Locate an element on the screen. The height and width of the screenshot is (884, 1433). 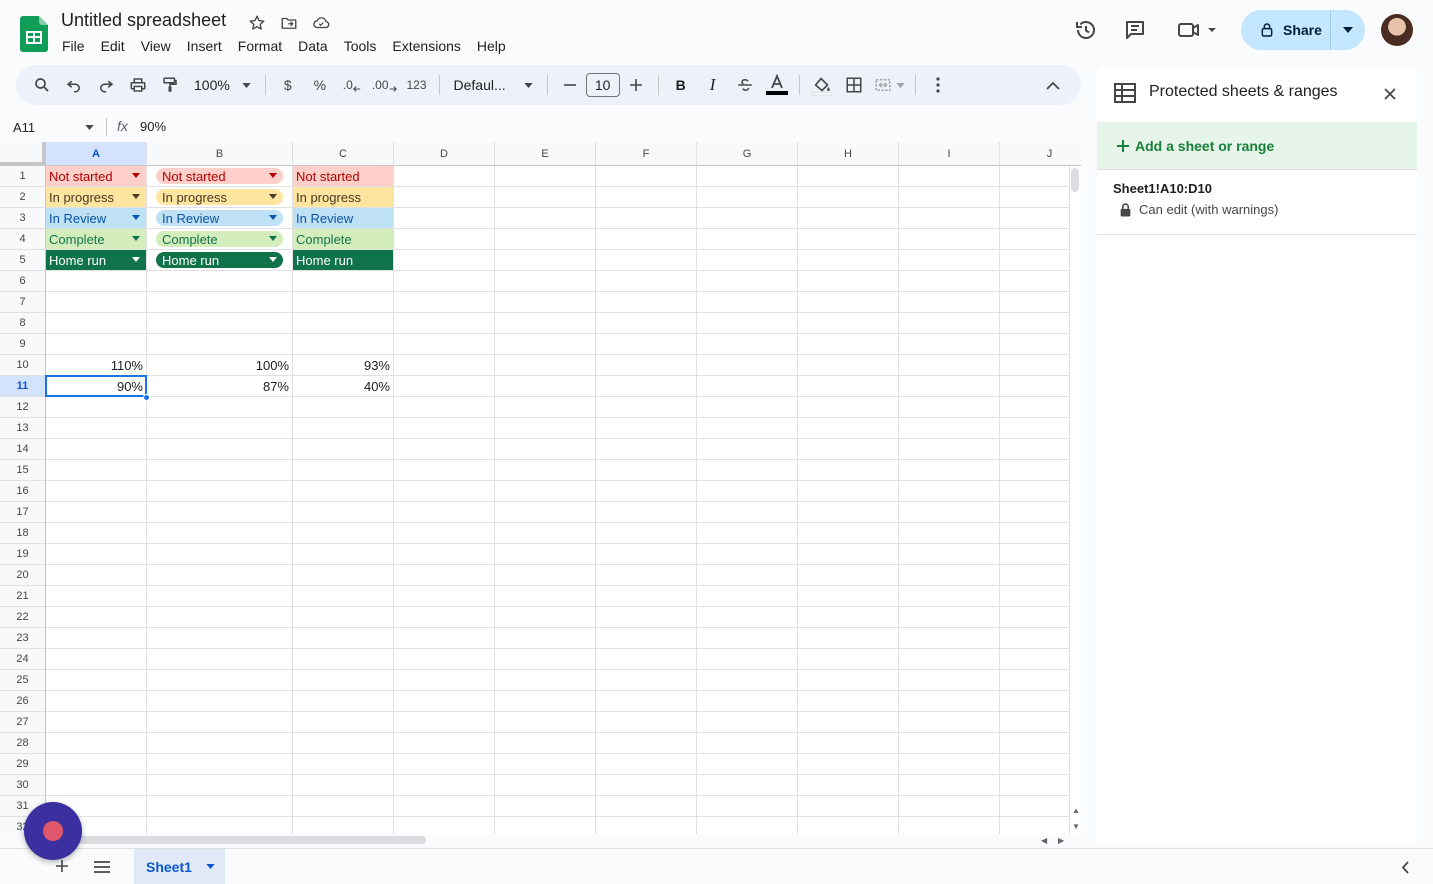
menu-format: Format is located at coordinates (260, 46).